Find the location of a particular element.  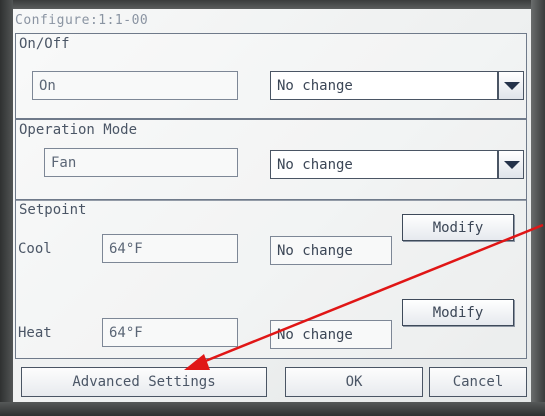

screen-bezel-top is located at coordinates (272, 4).